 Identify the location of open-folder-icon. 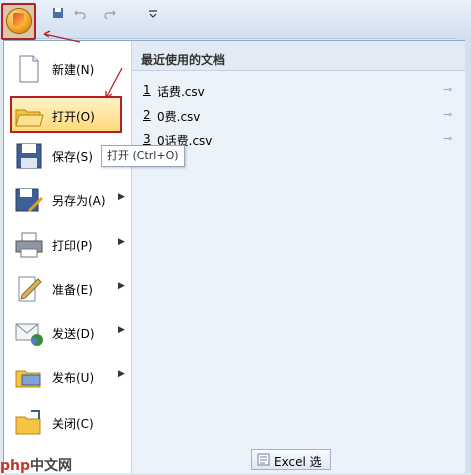
(29, 118).